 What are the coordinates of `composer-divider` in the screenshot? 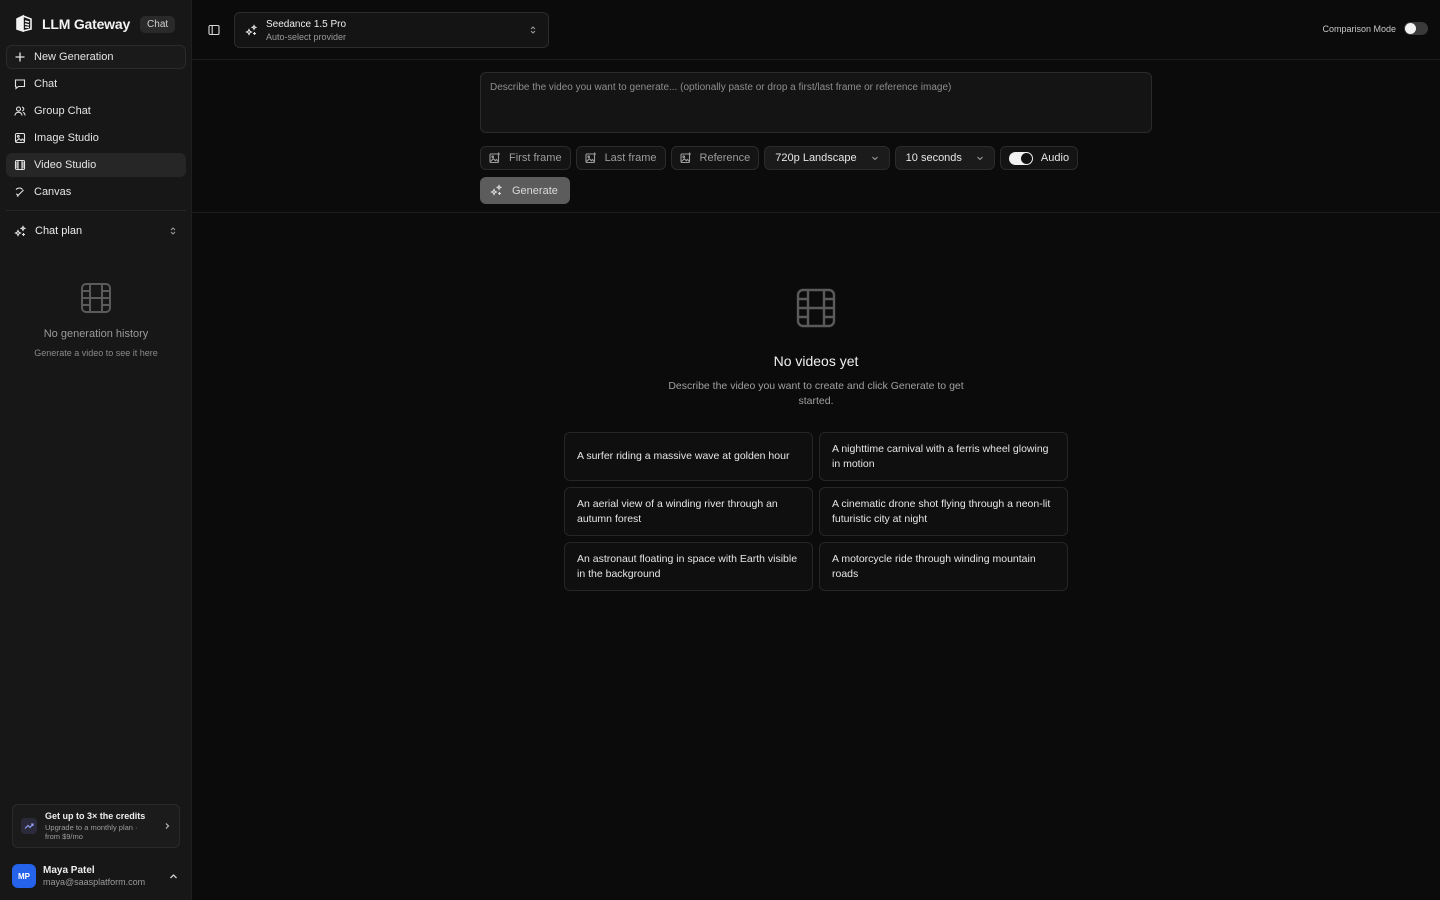 It's located at (816, 212).